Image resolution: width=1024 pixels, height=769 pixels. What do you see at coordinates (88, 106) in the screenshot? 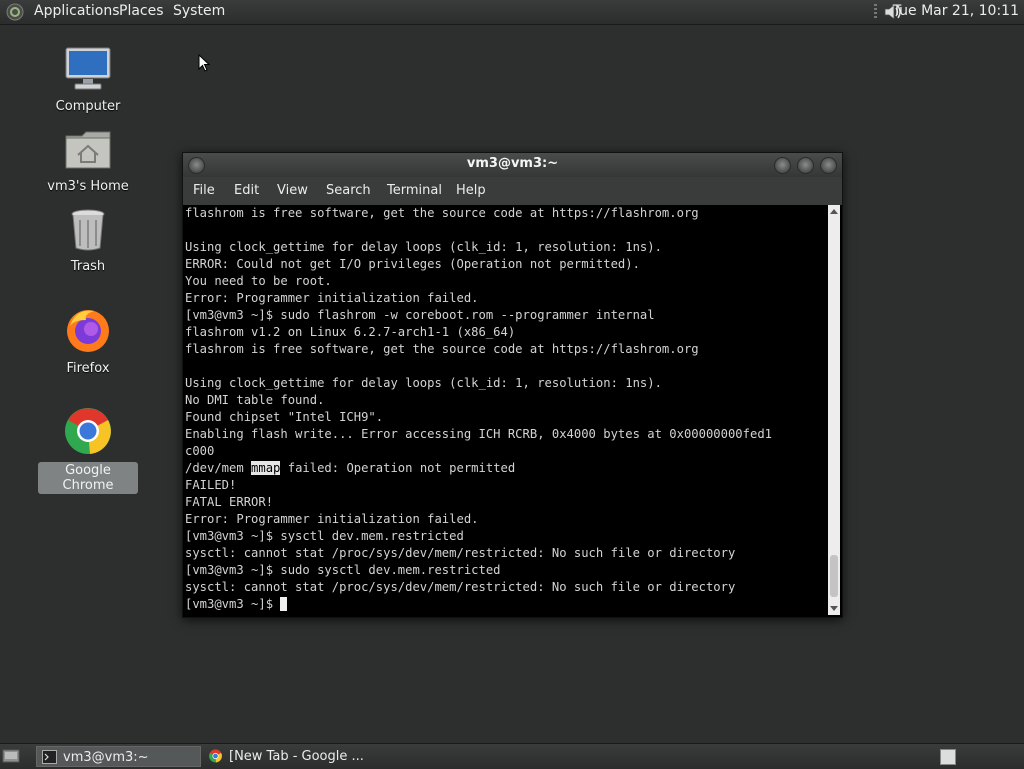
I see `desktop-icon-label: Computer` at bounding box center [88, 106].